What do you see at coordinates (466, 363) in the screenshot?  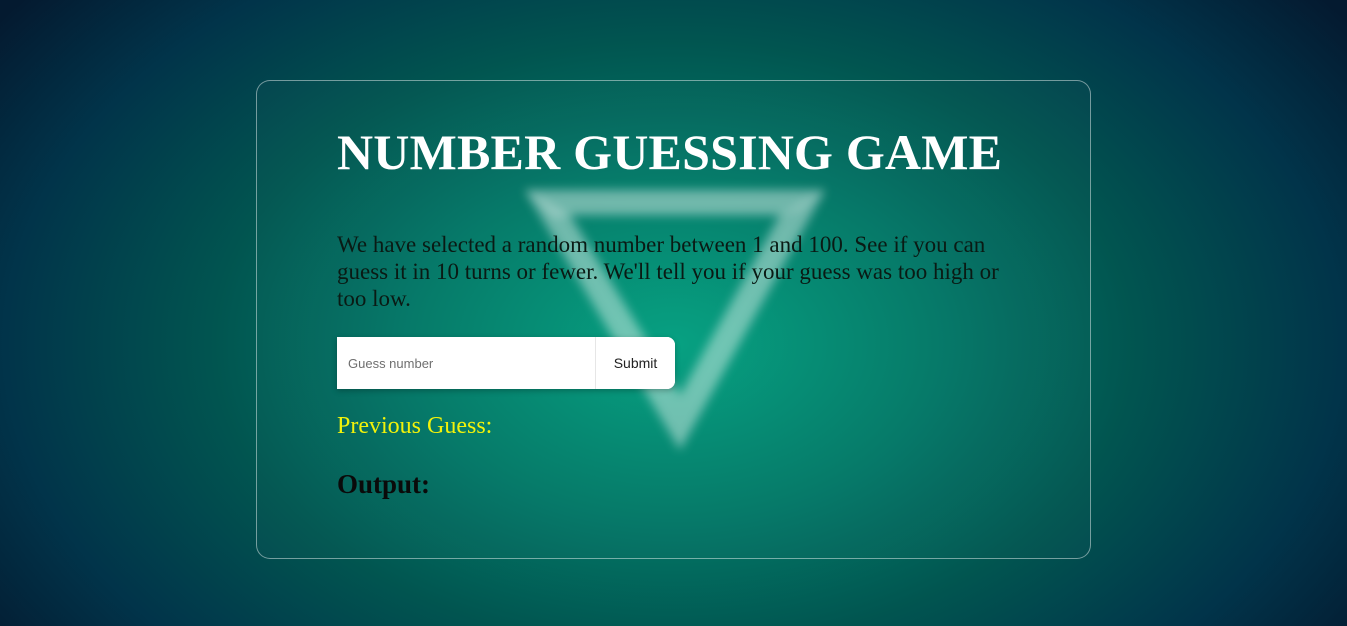 I see `guess-input` at bounding box center [466, 363].